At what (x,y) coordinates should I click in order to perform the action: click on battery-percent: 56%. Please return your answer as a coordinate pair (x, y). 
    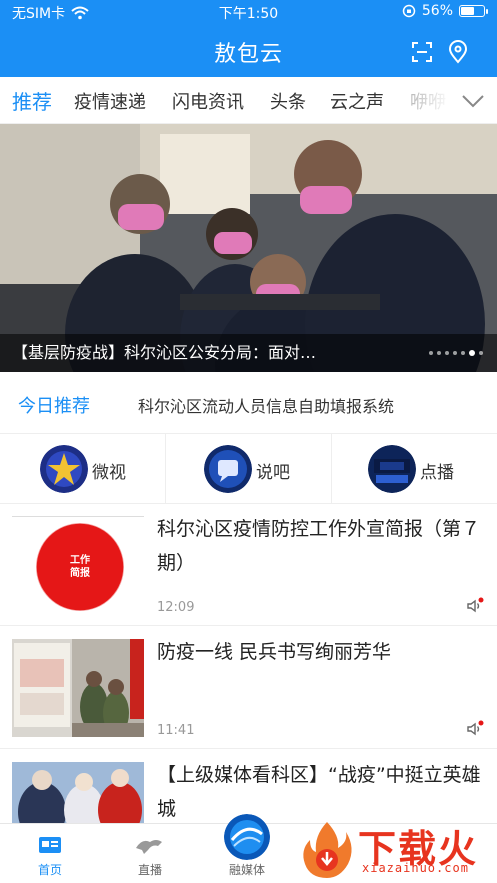
    Looking at the image, I should click on (437, 11).